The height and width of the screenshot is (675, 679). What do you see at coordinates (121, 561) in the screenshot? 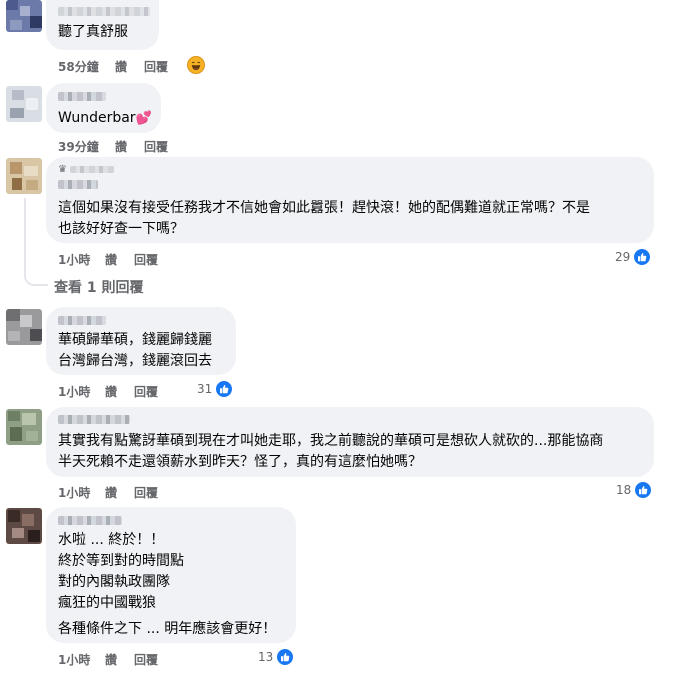
I see `comment-text: 終於等到對的時間點` at bounding box center [121, 561].